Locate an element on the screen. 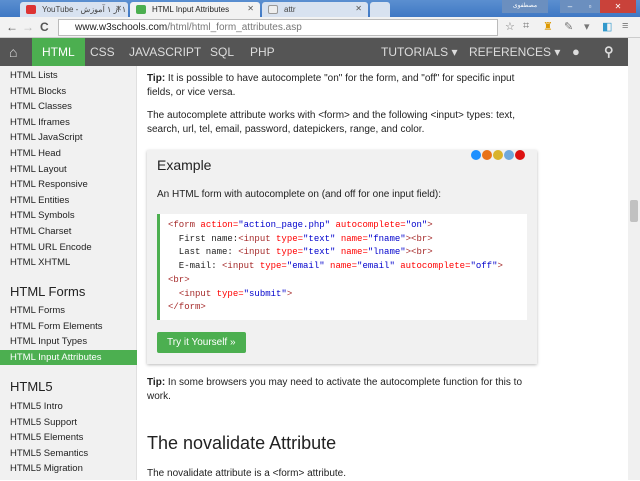 This screenshot has width=640, height=481. sidebar-item: HTML Charset is located at coordinates (68, 231).